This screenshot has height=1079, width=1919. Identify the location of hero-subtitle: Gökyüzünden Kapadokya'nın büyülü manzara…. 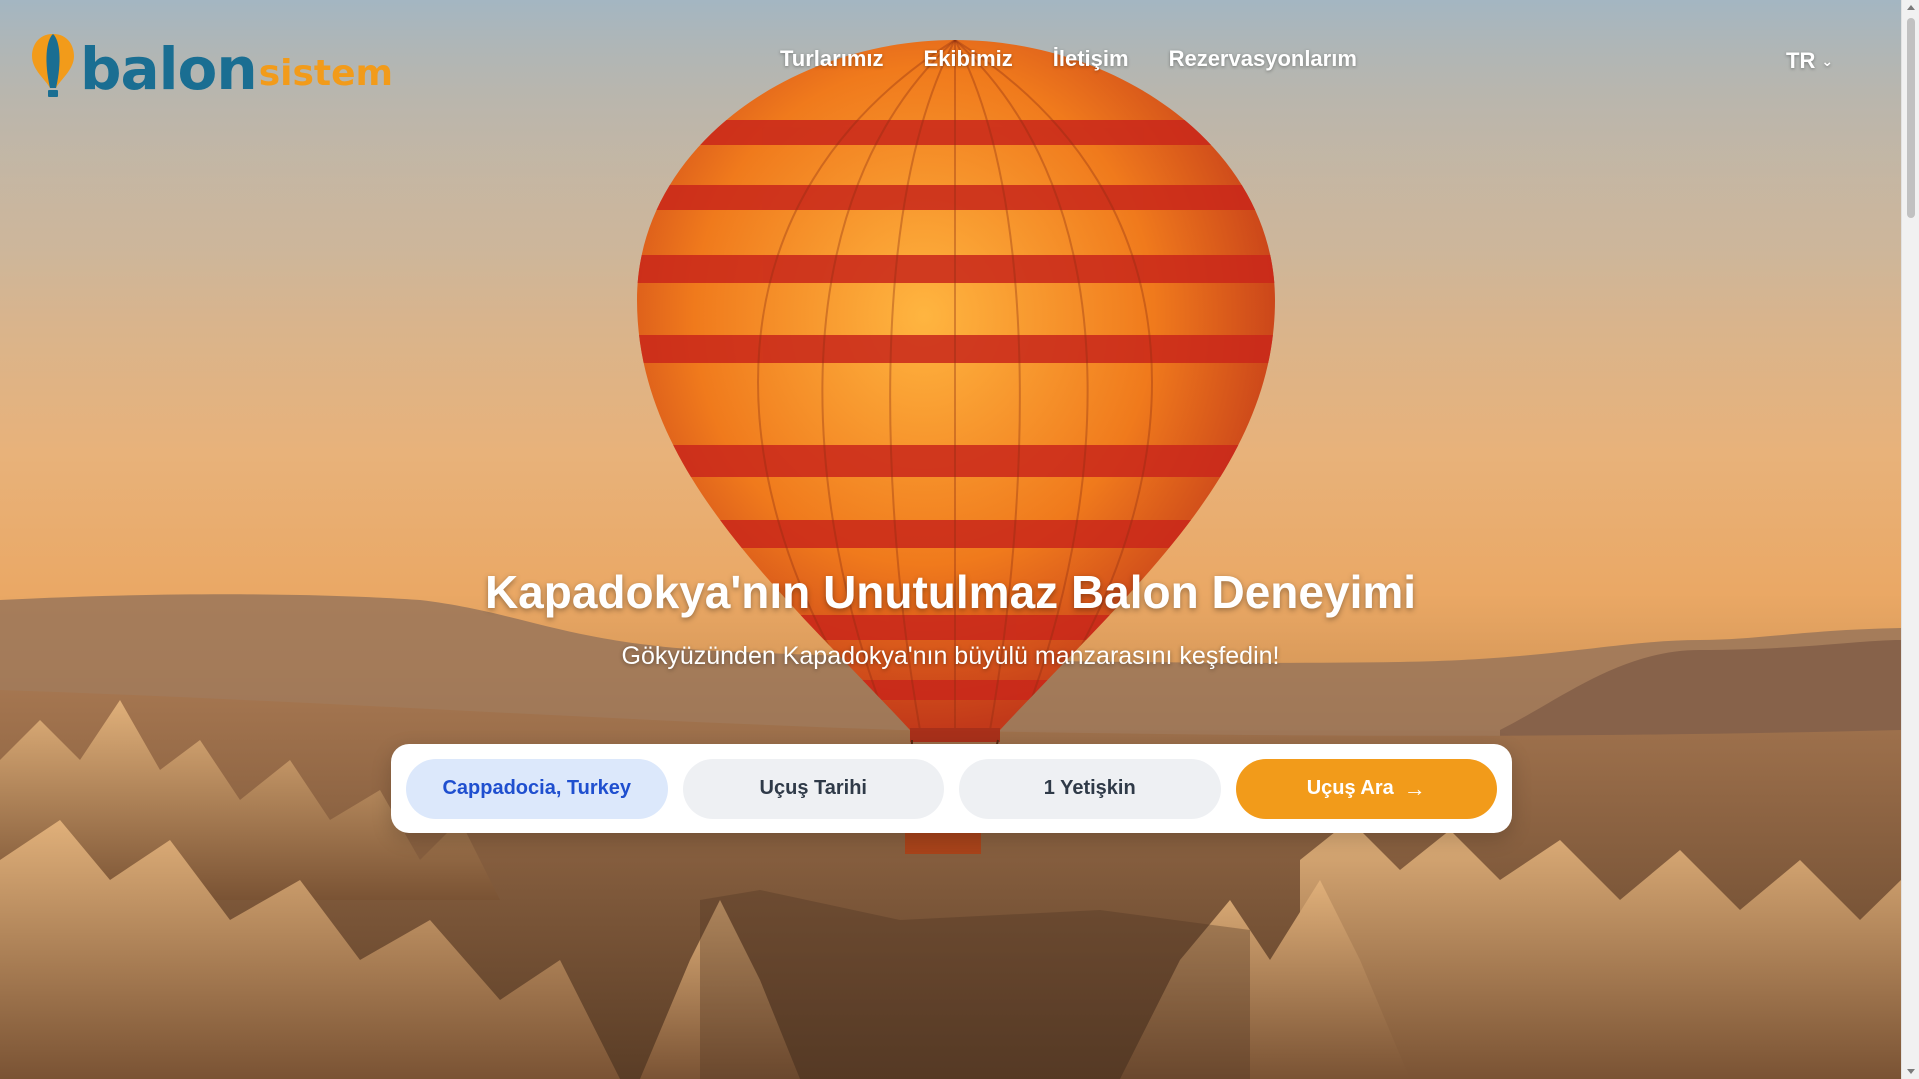
(950, 656).